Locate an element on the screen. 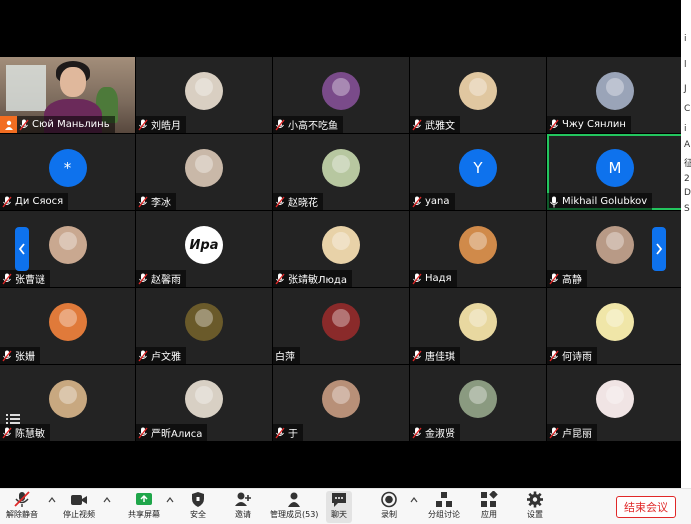  participant-tile: 张靖敏Люда is located at coordinates (341, 249).